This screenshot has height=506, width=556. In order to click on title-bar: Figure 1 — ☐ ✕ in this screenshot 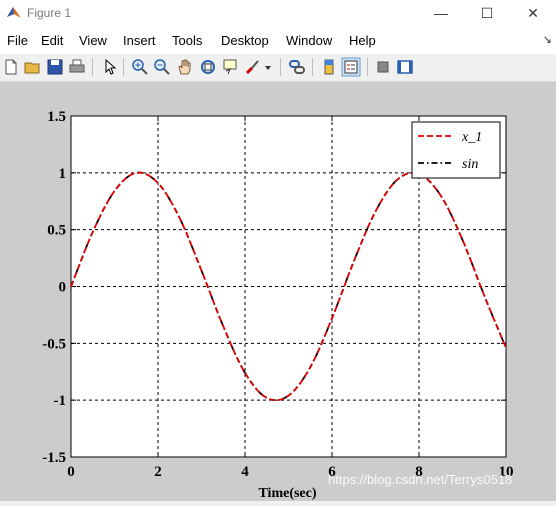, I will do `click(278, 13)`.